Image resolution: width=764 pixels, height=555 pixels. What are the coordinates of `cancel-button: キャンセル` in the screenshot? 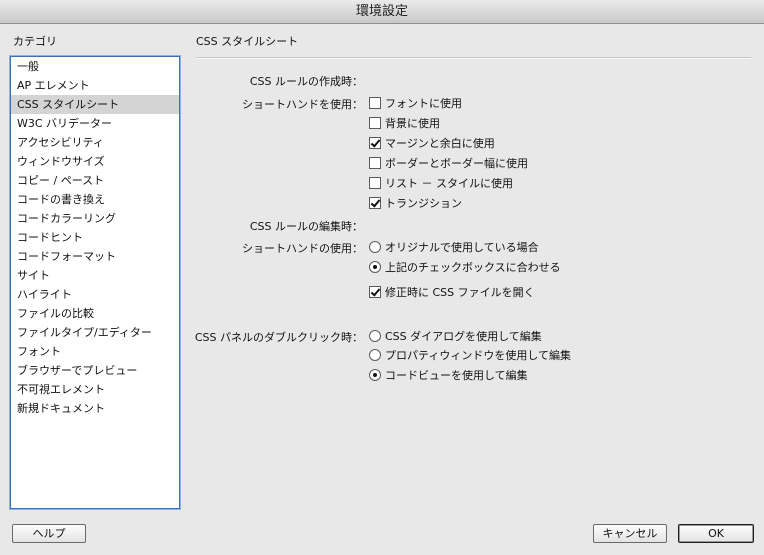 It's located at (630, 533).